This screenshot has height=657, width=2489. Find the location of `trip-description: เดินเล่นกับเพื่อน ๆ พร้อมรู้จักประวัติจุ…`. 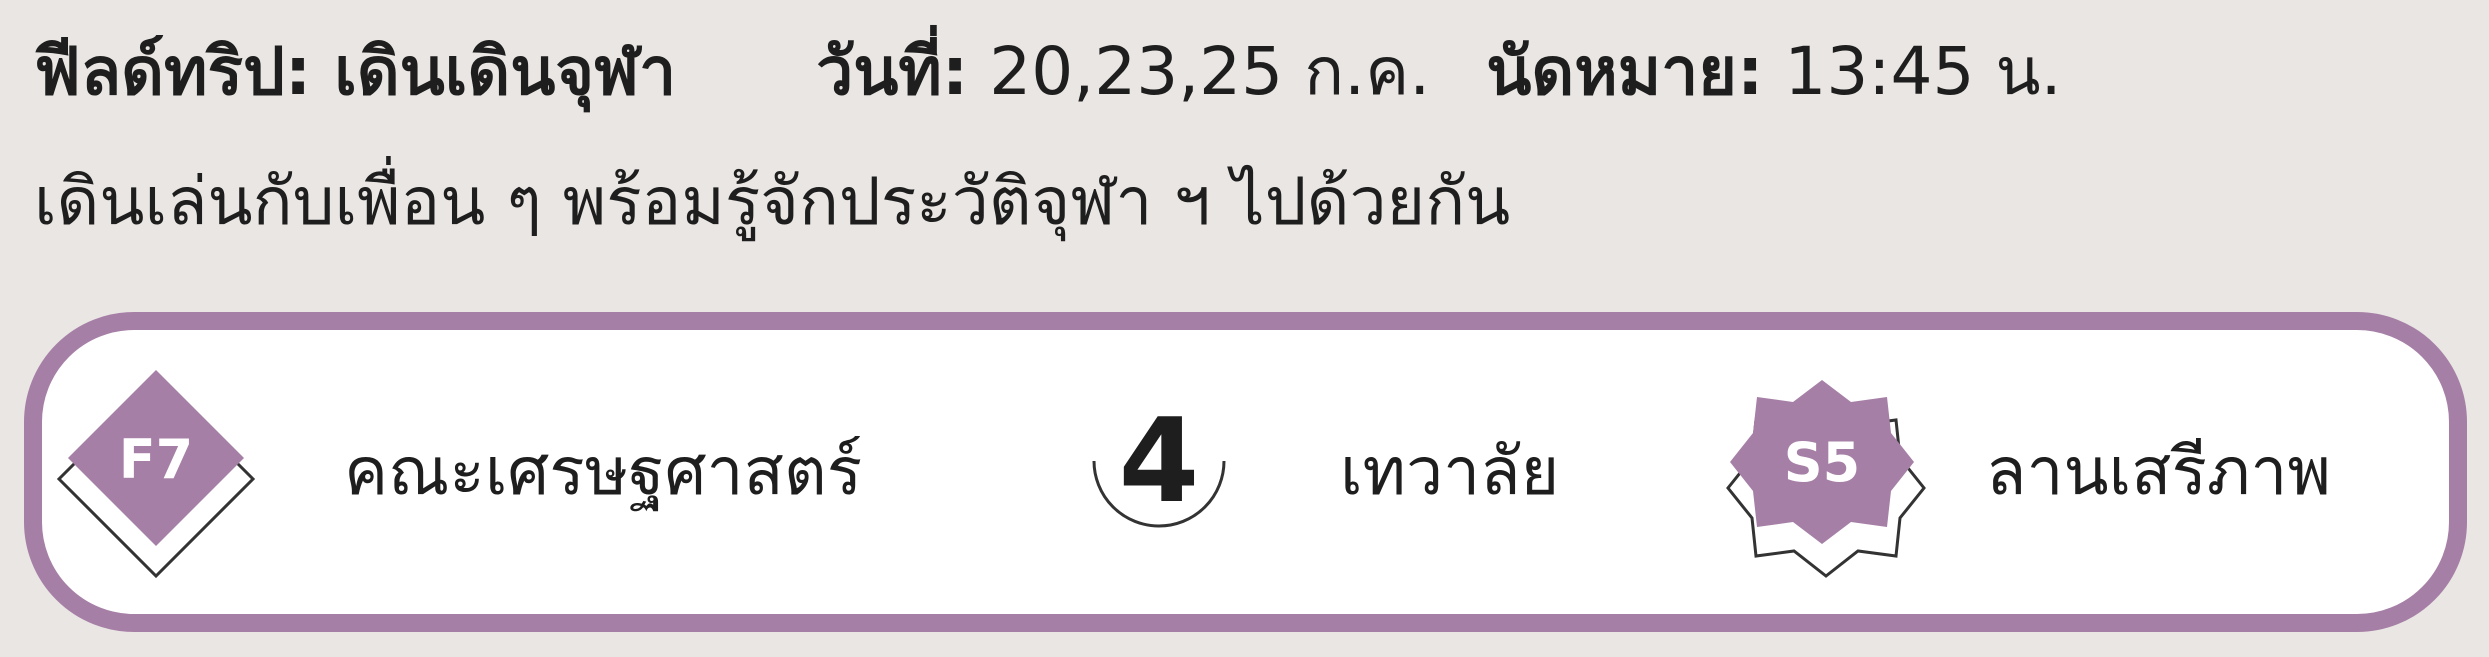

trip-description: เดินเล่นกับเพื่อน ๆ พร้อมรู้จักประวัติจุ… is located at coordinates (772, 201).